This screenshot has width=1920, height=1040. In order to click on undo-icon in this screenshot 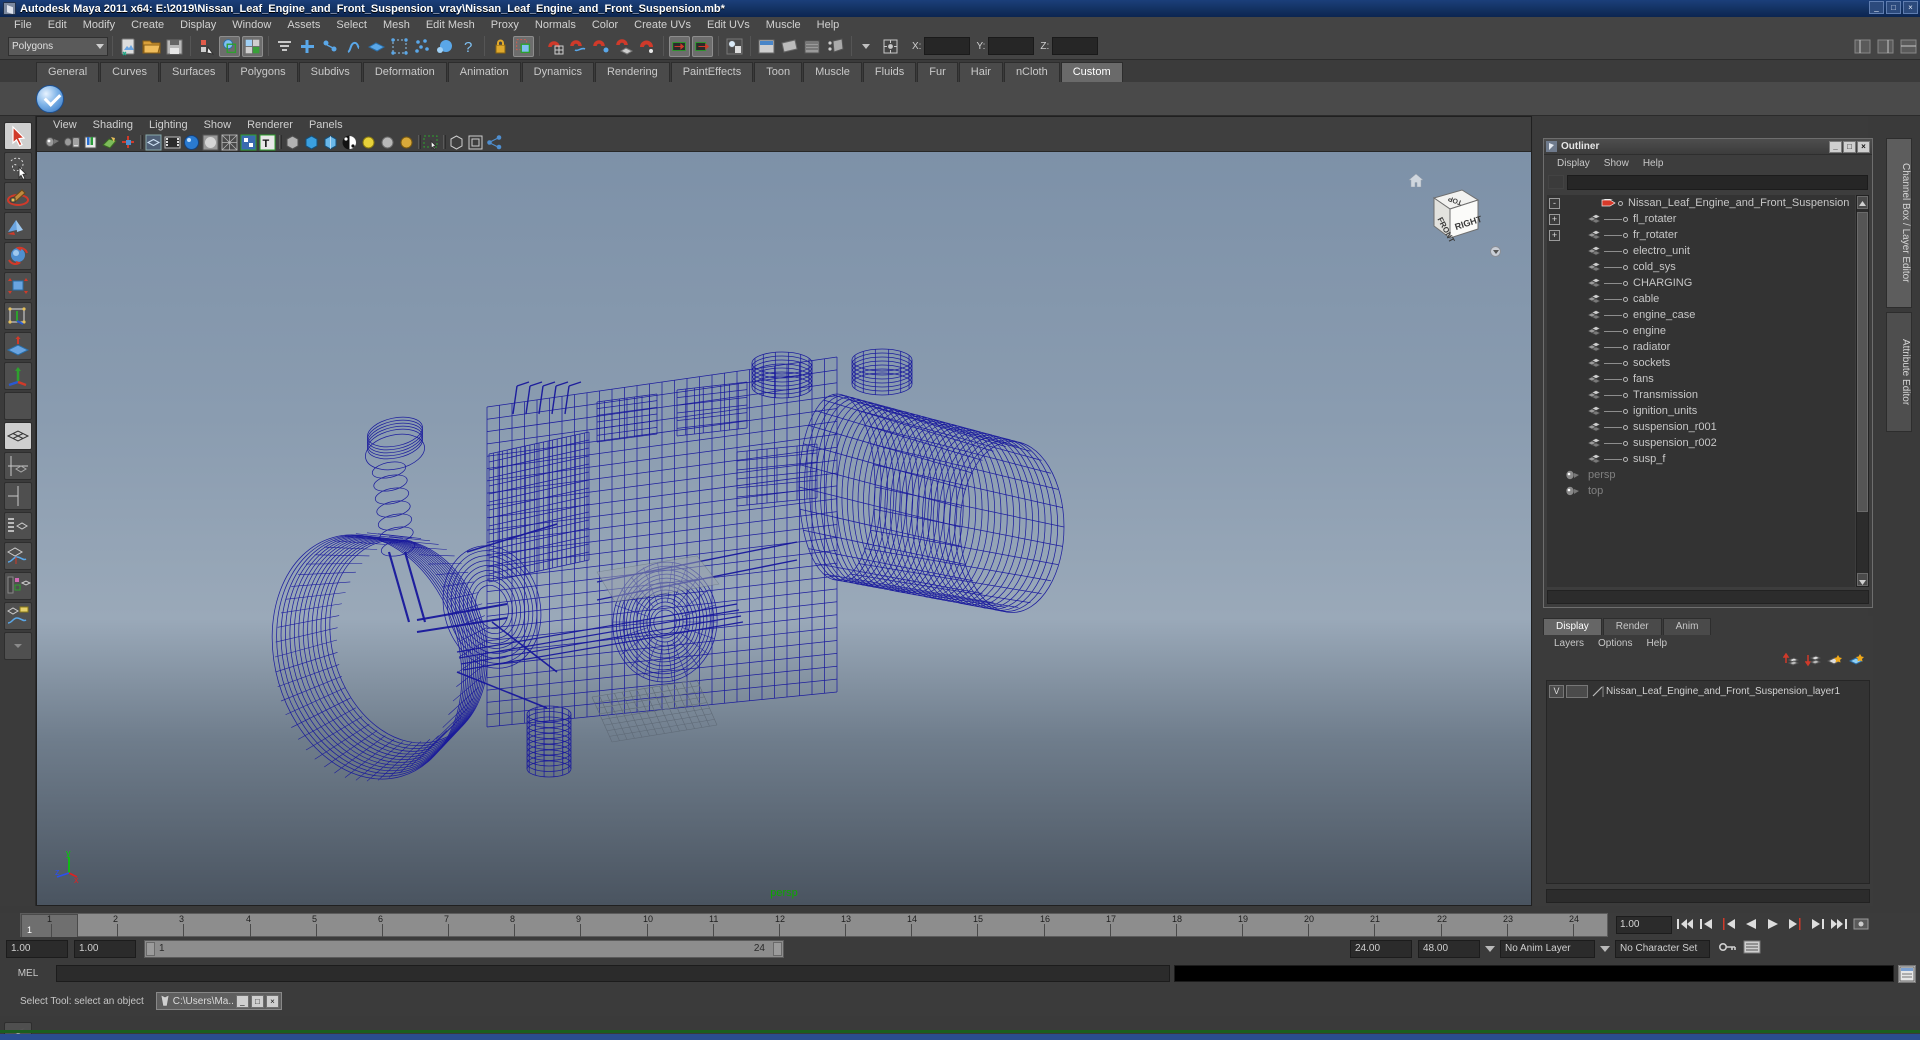, I will do `click(206, 46)`.